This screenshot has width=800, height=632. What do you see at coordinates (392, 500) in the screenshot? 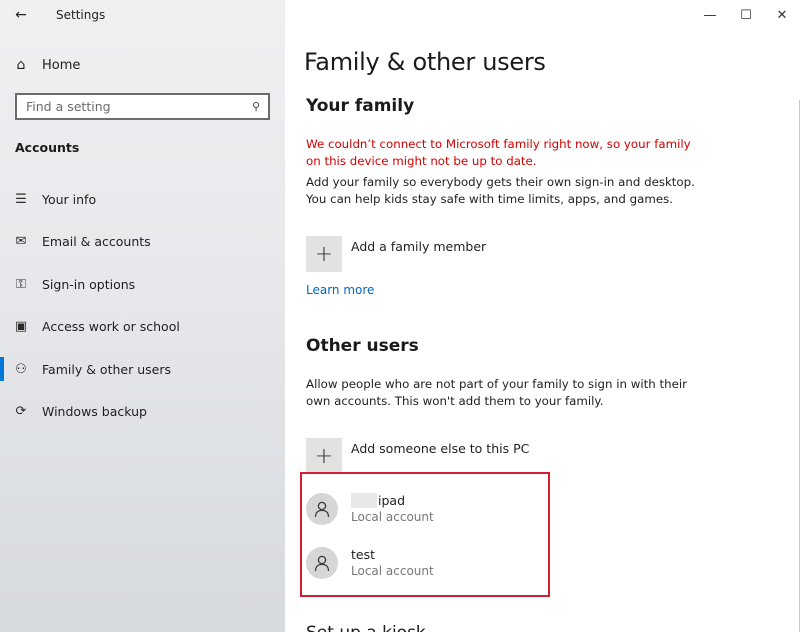
I see `user-name: ipad` at bounding box center [392, 500].